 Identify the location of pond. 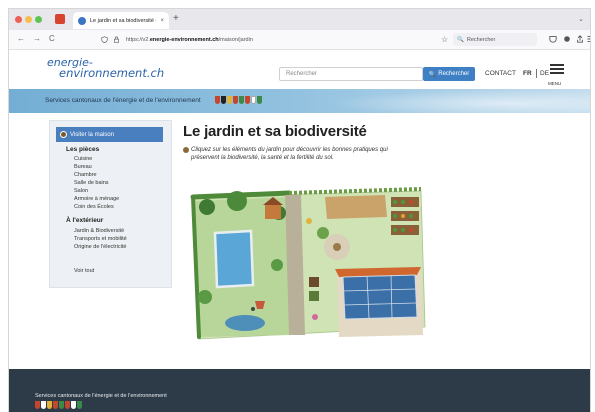
(245, 323).